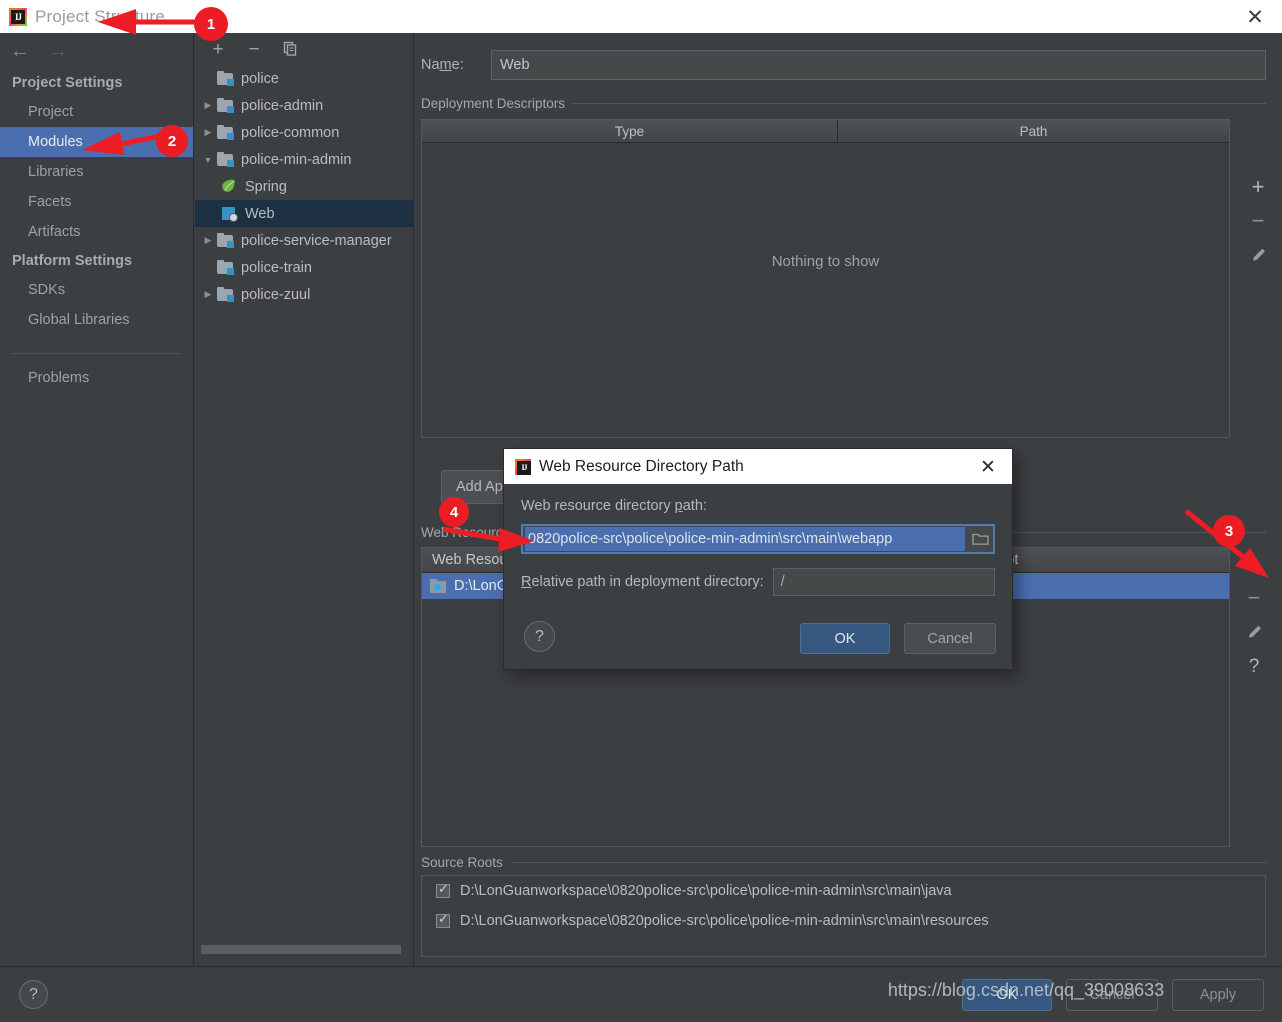  Describe the element at coordinates (980, 539) in the screenshot. I see `folder-icon` at that location.